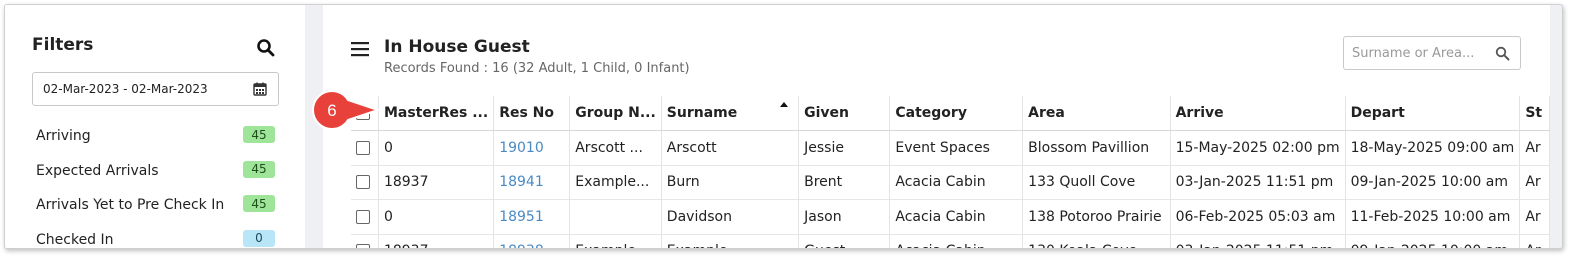 This screenshot has height=257, width=1589. What do you see at coordinates (1096, 217) in the screenshot?
I see `table-cell: 138 Potoroo Prairie` at bounding box center [1096, 217].